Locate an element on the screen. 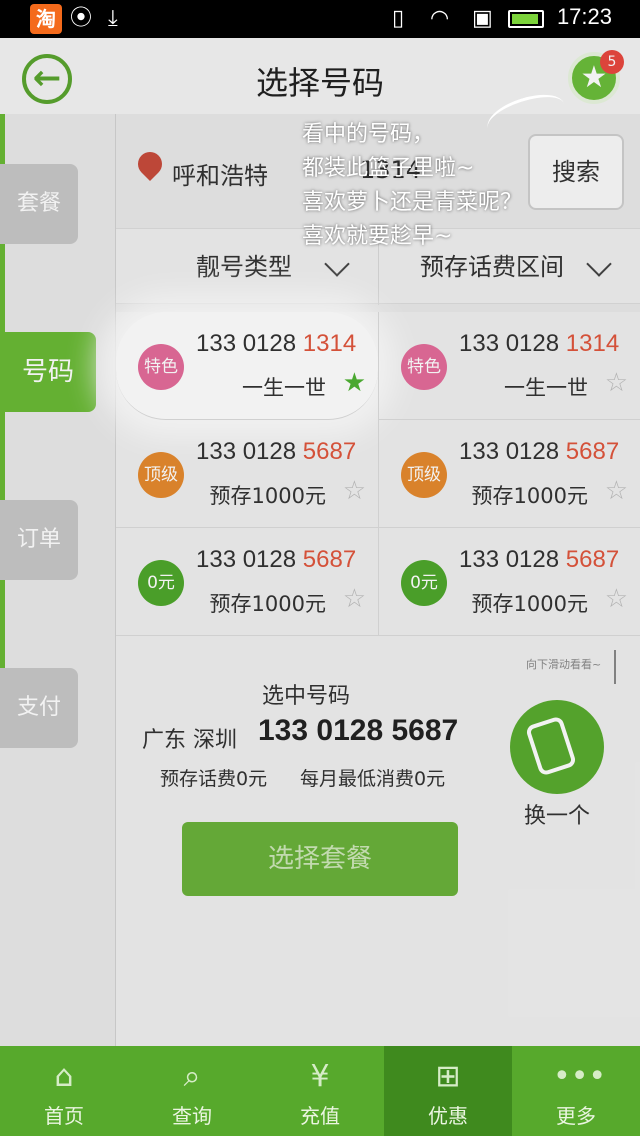 The height and width of the screenshot is (1136, 640). taobao-app-icon: 淘 is located at coordinates (46, 19).